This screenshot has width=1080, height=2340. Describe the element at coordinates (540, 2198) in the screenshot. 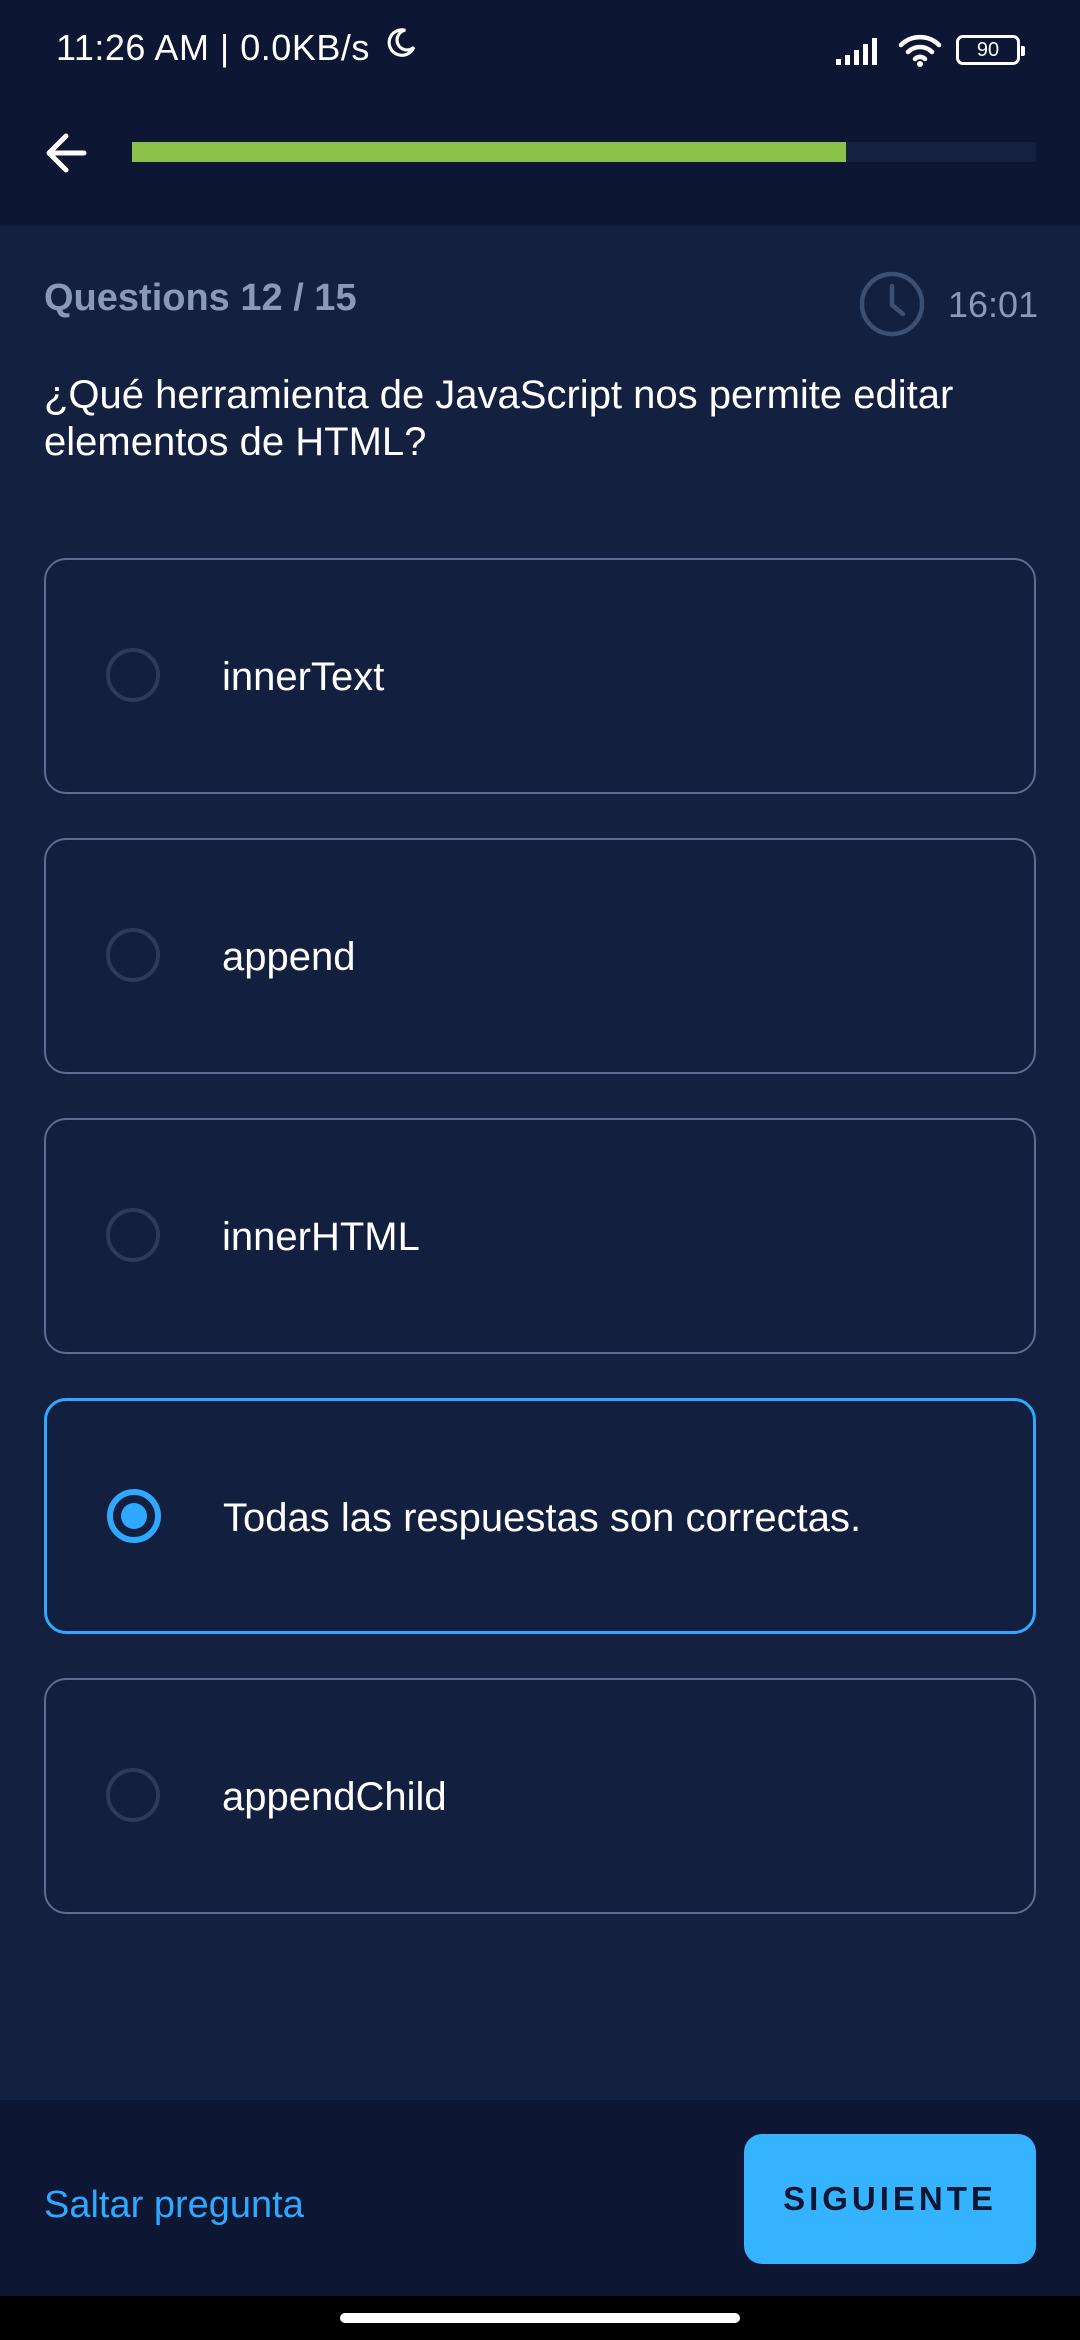

I see `bottom-action-bar: Saltar pregunta SIGUIENTE` at that location.